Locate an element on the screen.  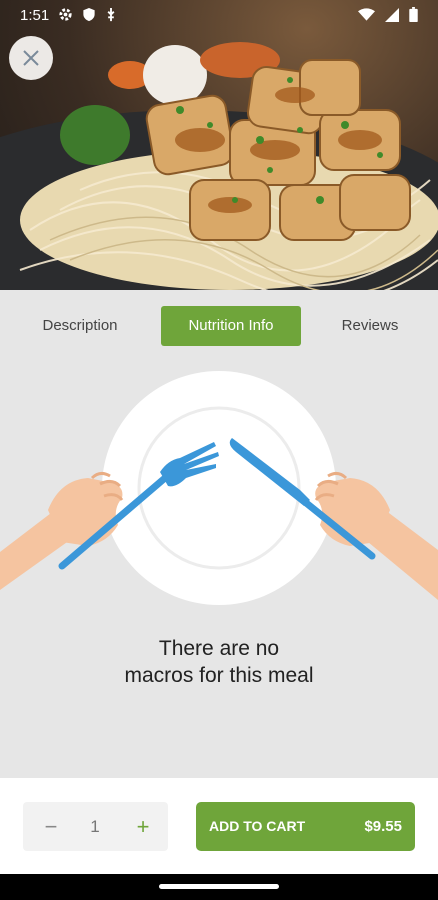
status-time: 1:51 is located at coordinates (35, 15).